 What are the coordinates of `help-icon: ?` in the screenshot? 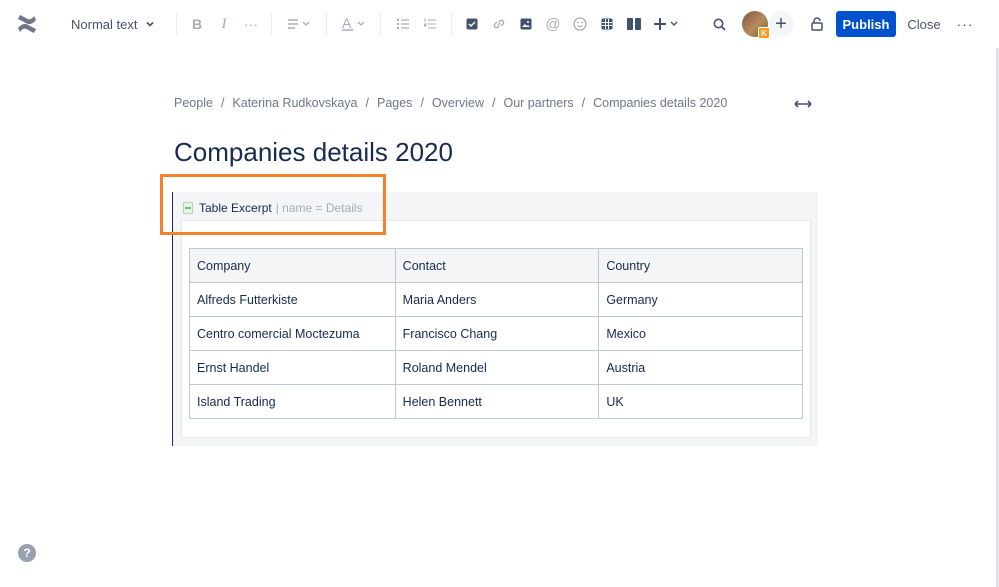 It's located at (27, 553).